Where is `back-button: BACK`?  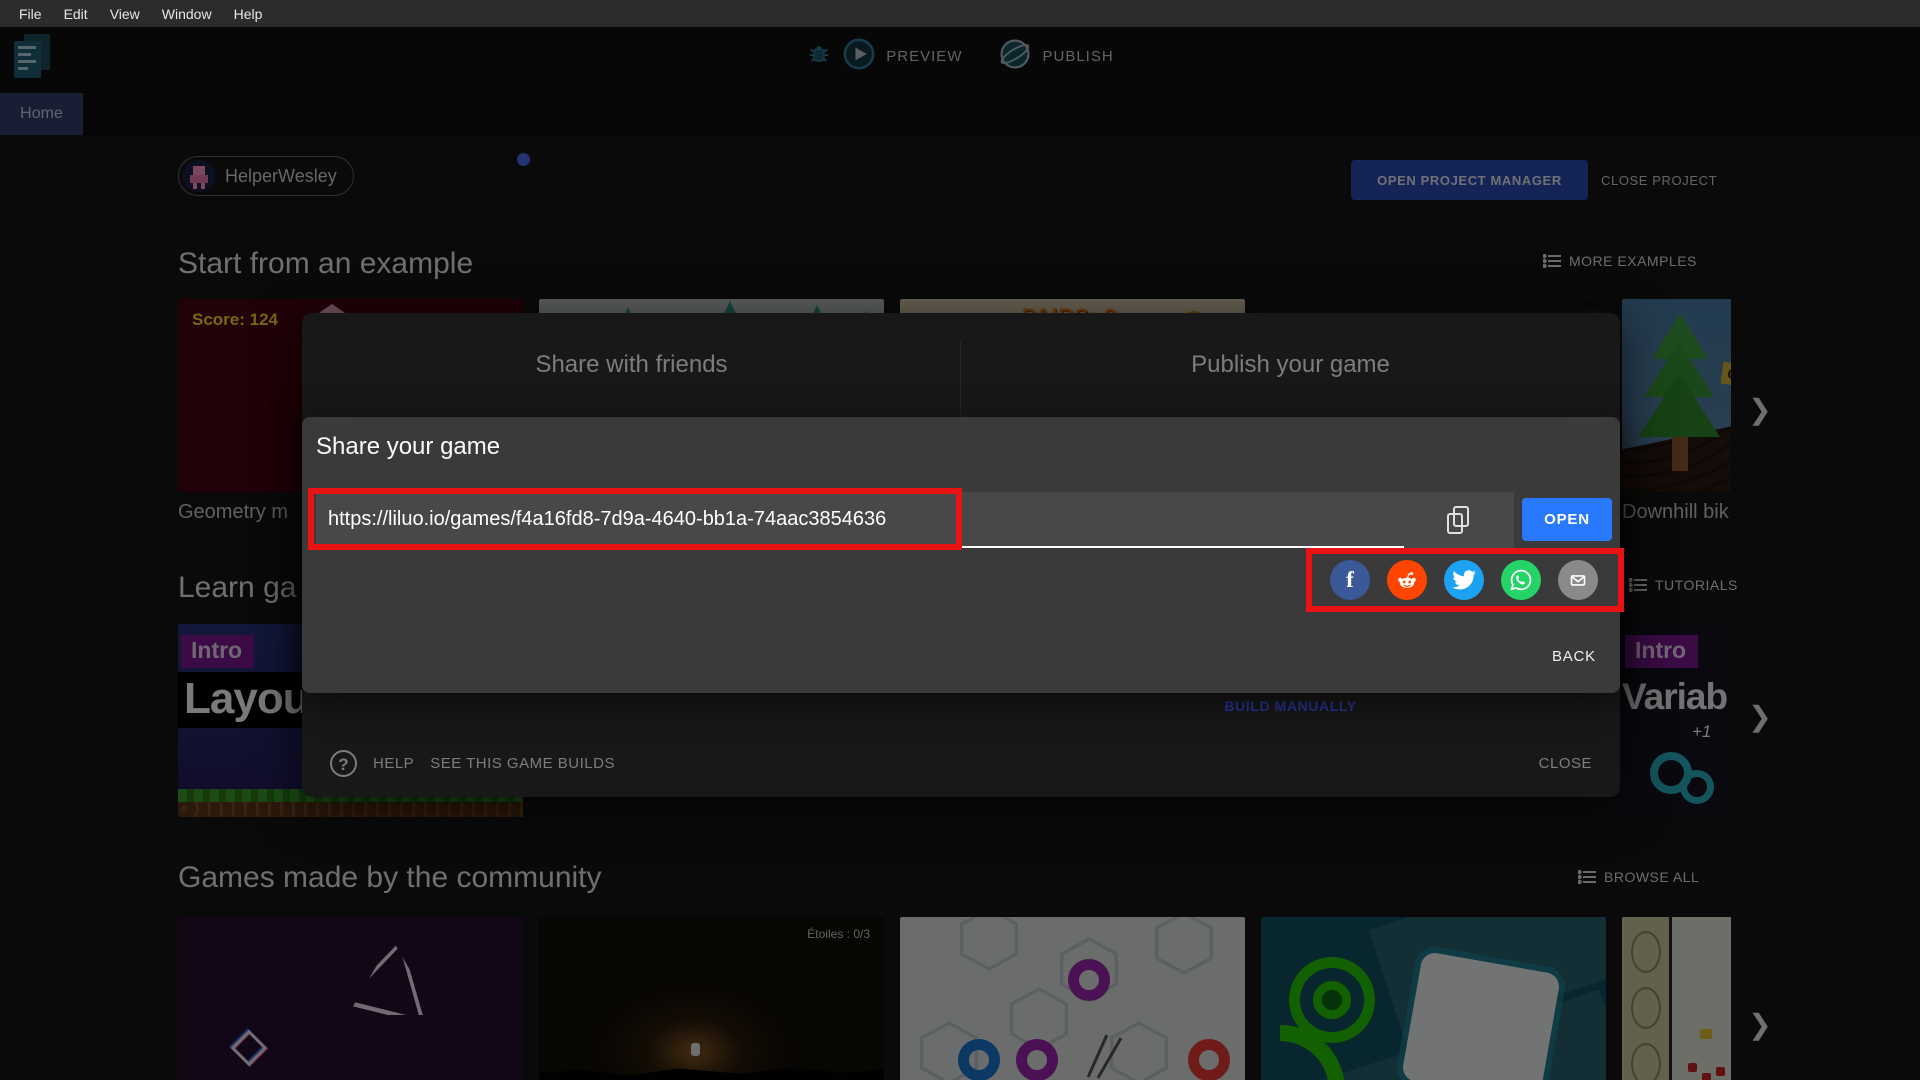
back-button: BACK is located at coordinates (1574, 656).